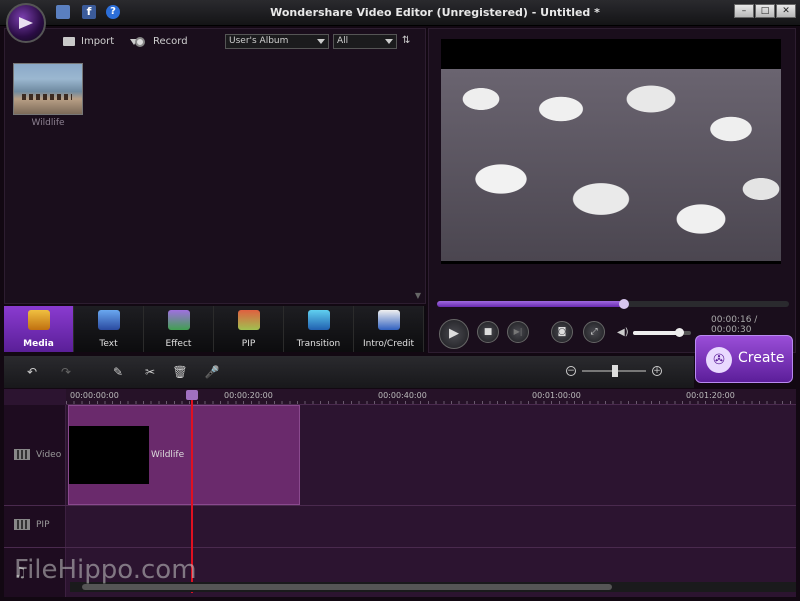 The image size is (800, 601). What do you see at coordinates (69, 41) in the screenshot?
I see `folder-icon` at bounding box center [69, 41].